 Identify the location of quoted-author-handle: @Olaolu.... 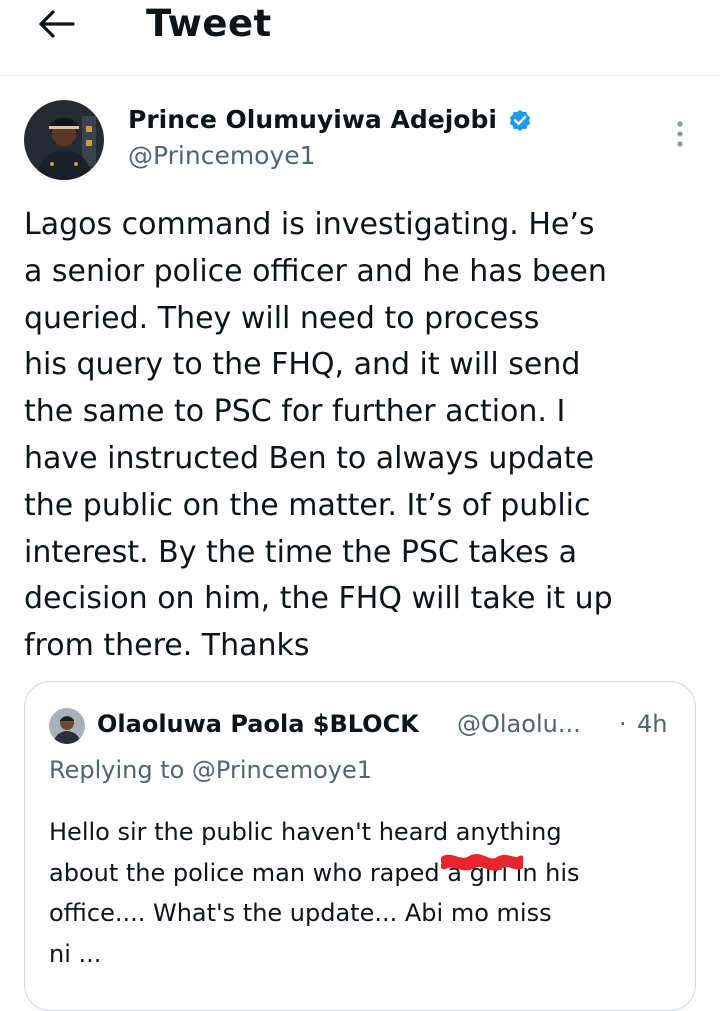
(519, 724).